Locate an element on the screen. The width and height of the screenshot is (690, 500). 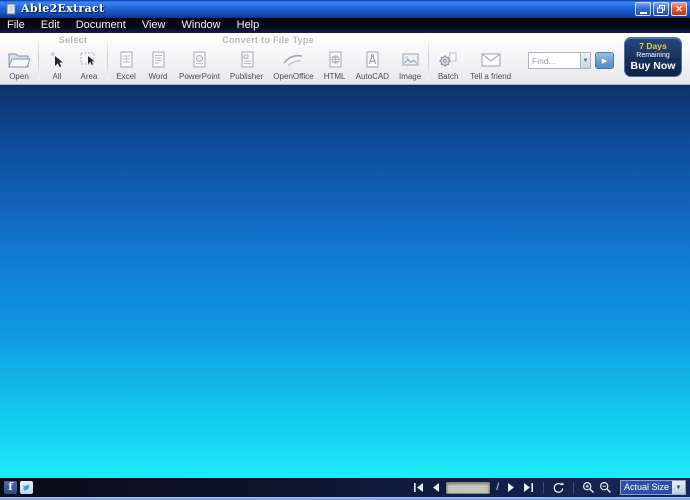
tool-label: OpenOffice is located at coordinates (293, 76).